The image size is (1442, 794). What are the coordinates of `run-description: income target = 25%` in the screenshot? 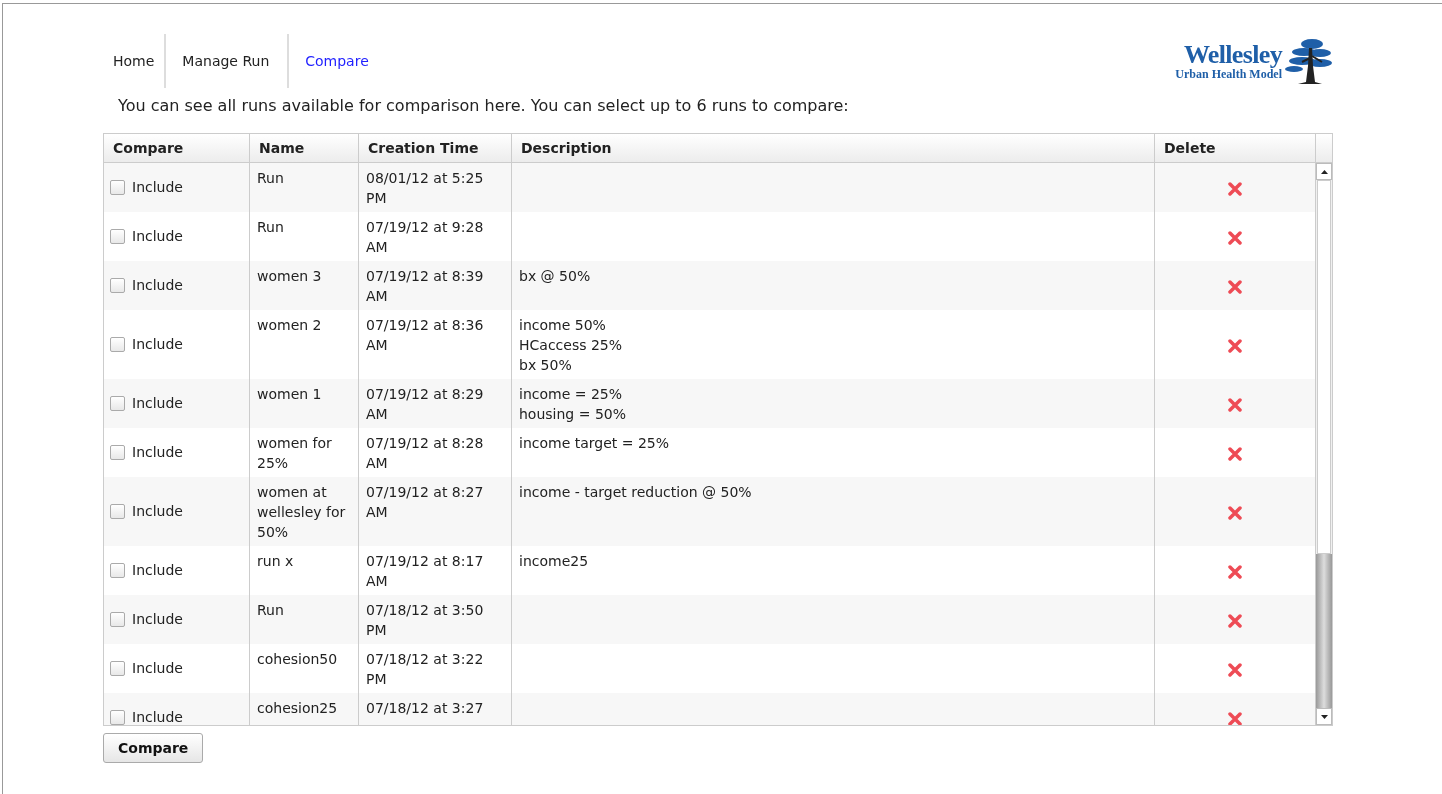 It's located at (594, 443).